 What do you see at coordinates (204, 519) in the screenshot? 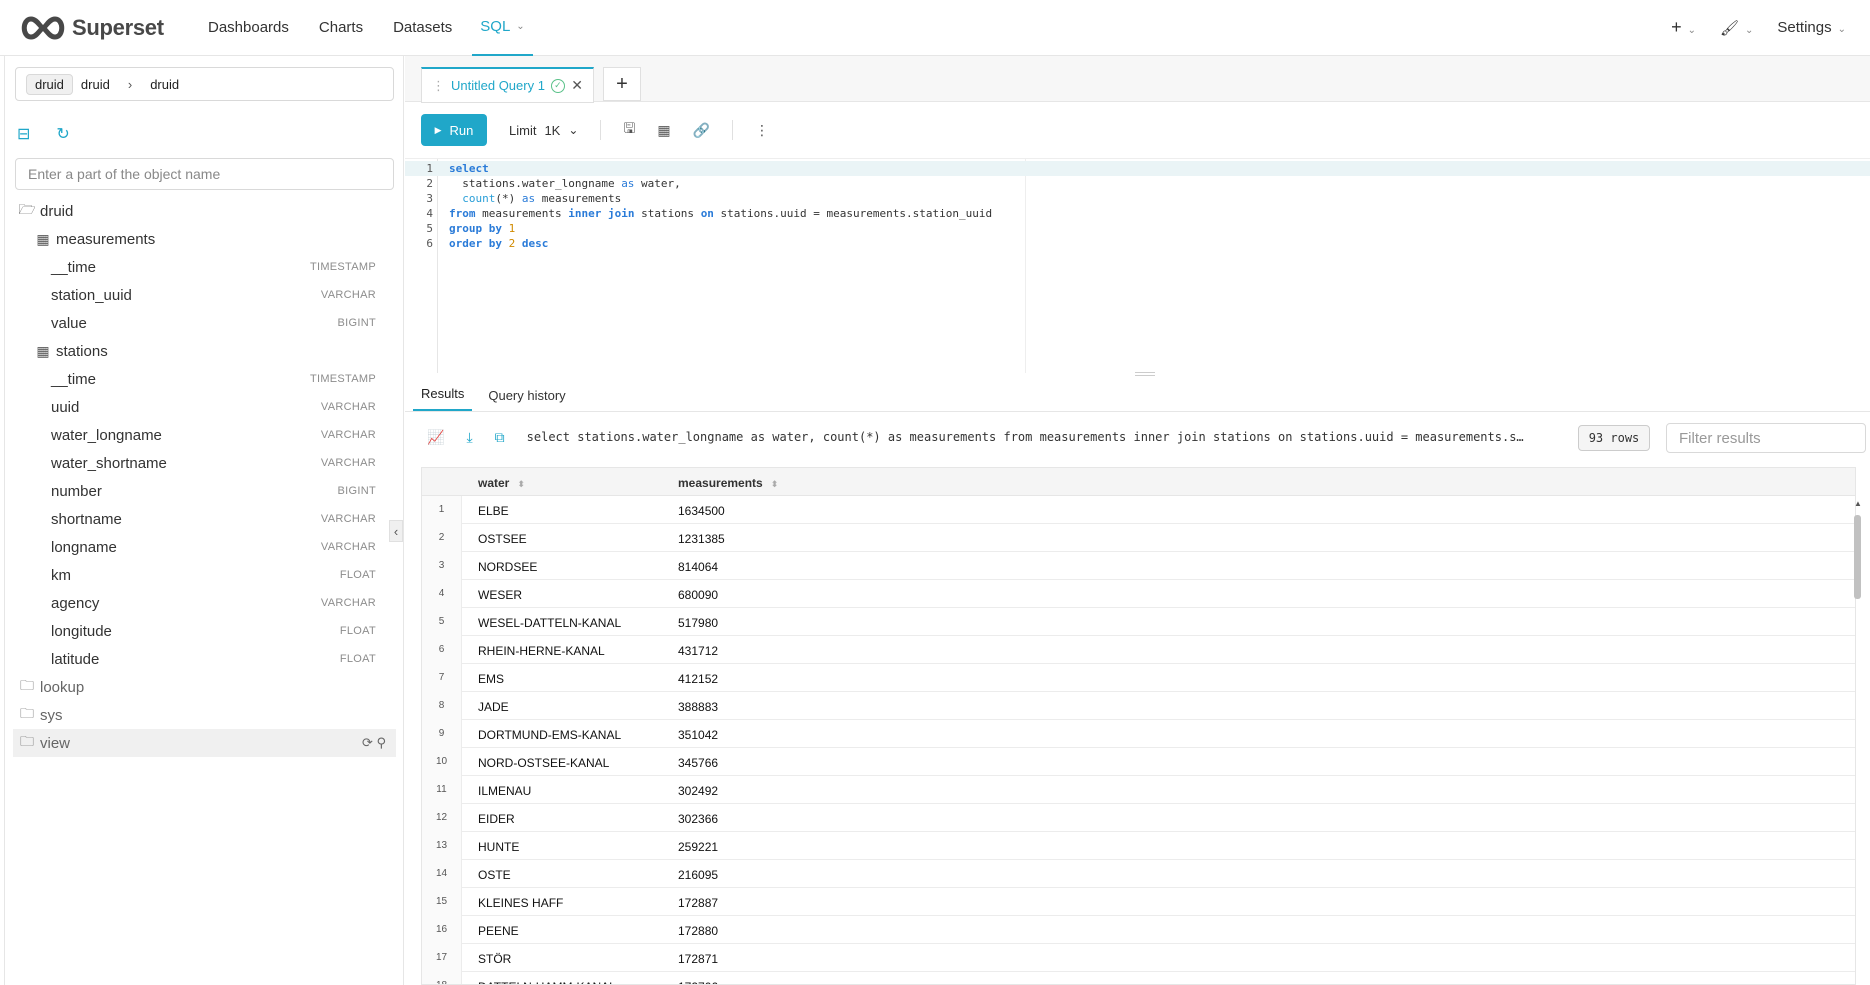
I see `tree-column: shortname VARCHAR` at bounding box center [204, 519].